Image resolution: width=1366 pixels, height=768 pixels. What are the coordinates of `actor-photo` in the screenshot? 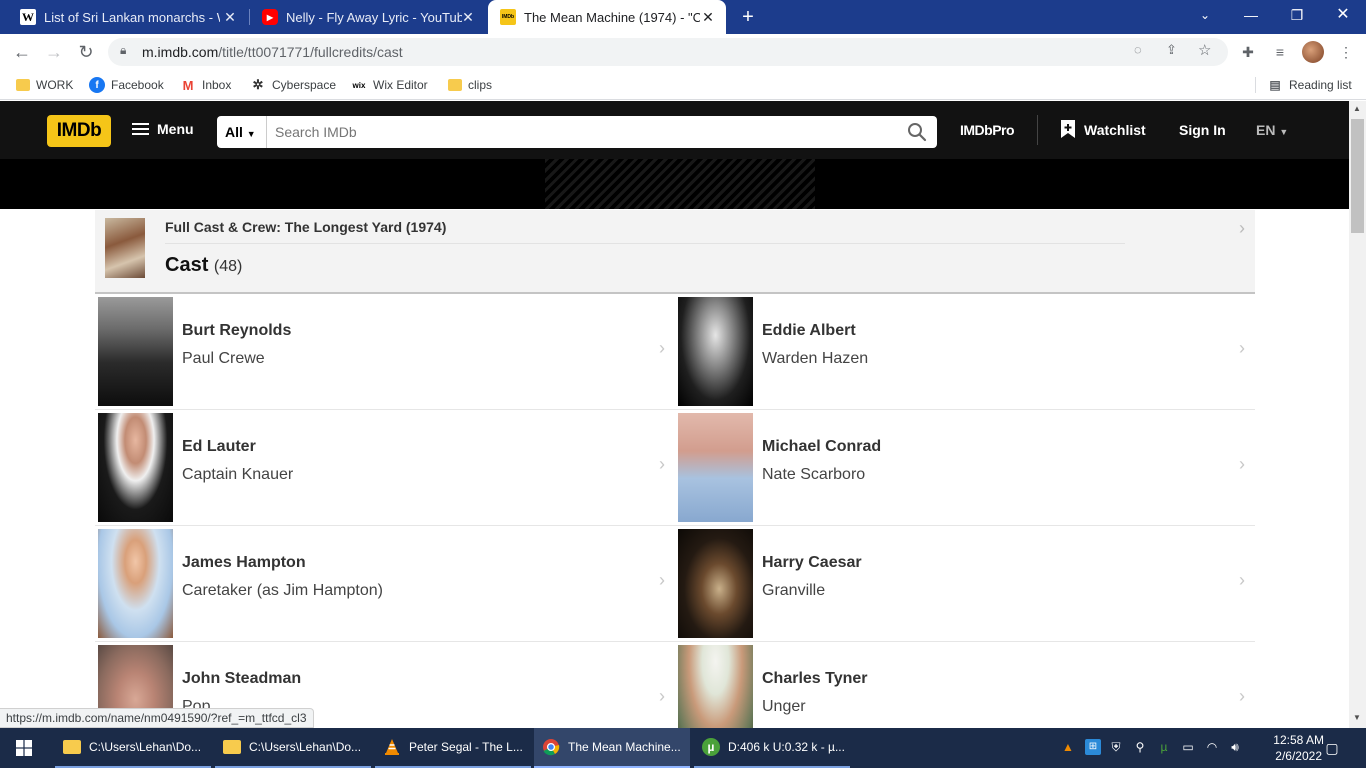 It's located at (715, 351).